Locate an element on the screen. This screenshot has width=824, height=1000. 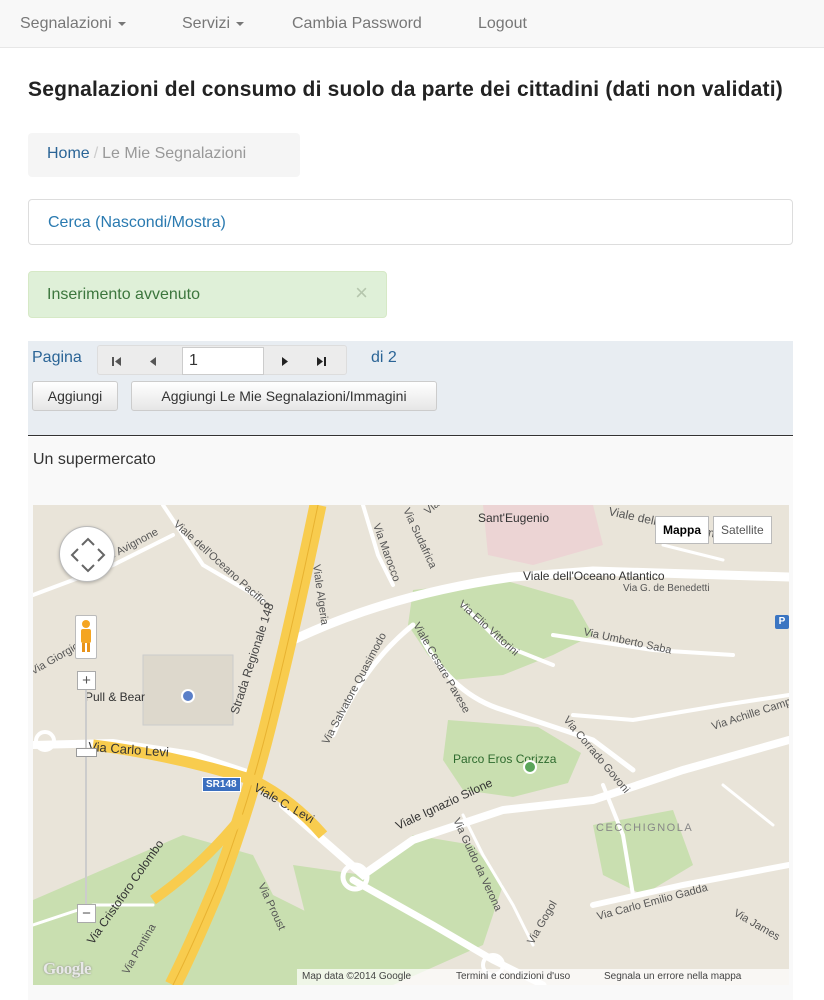
pan-control is located at coordinates (87, 554).